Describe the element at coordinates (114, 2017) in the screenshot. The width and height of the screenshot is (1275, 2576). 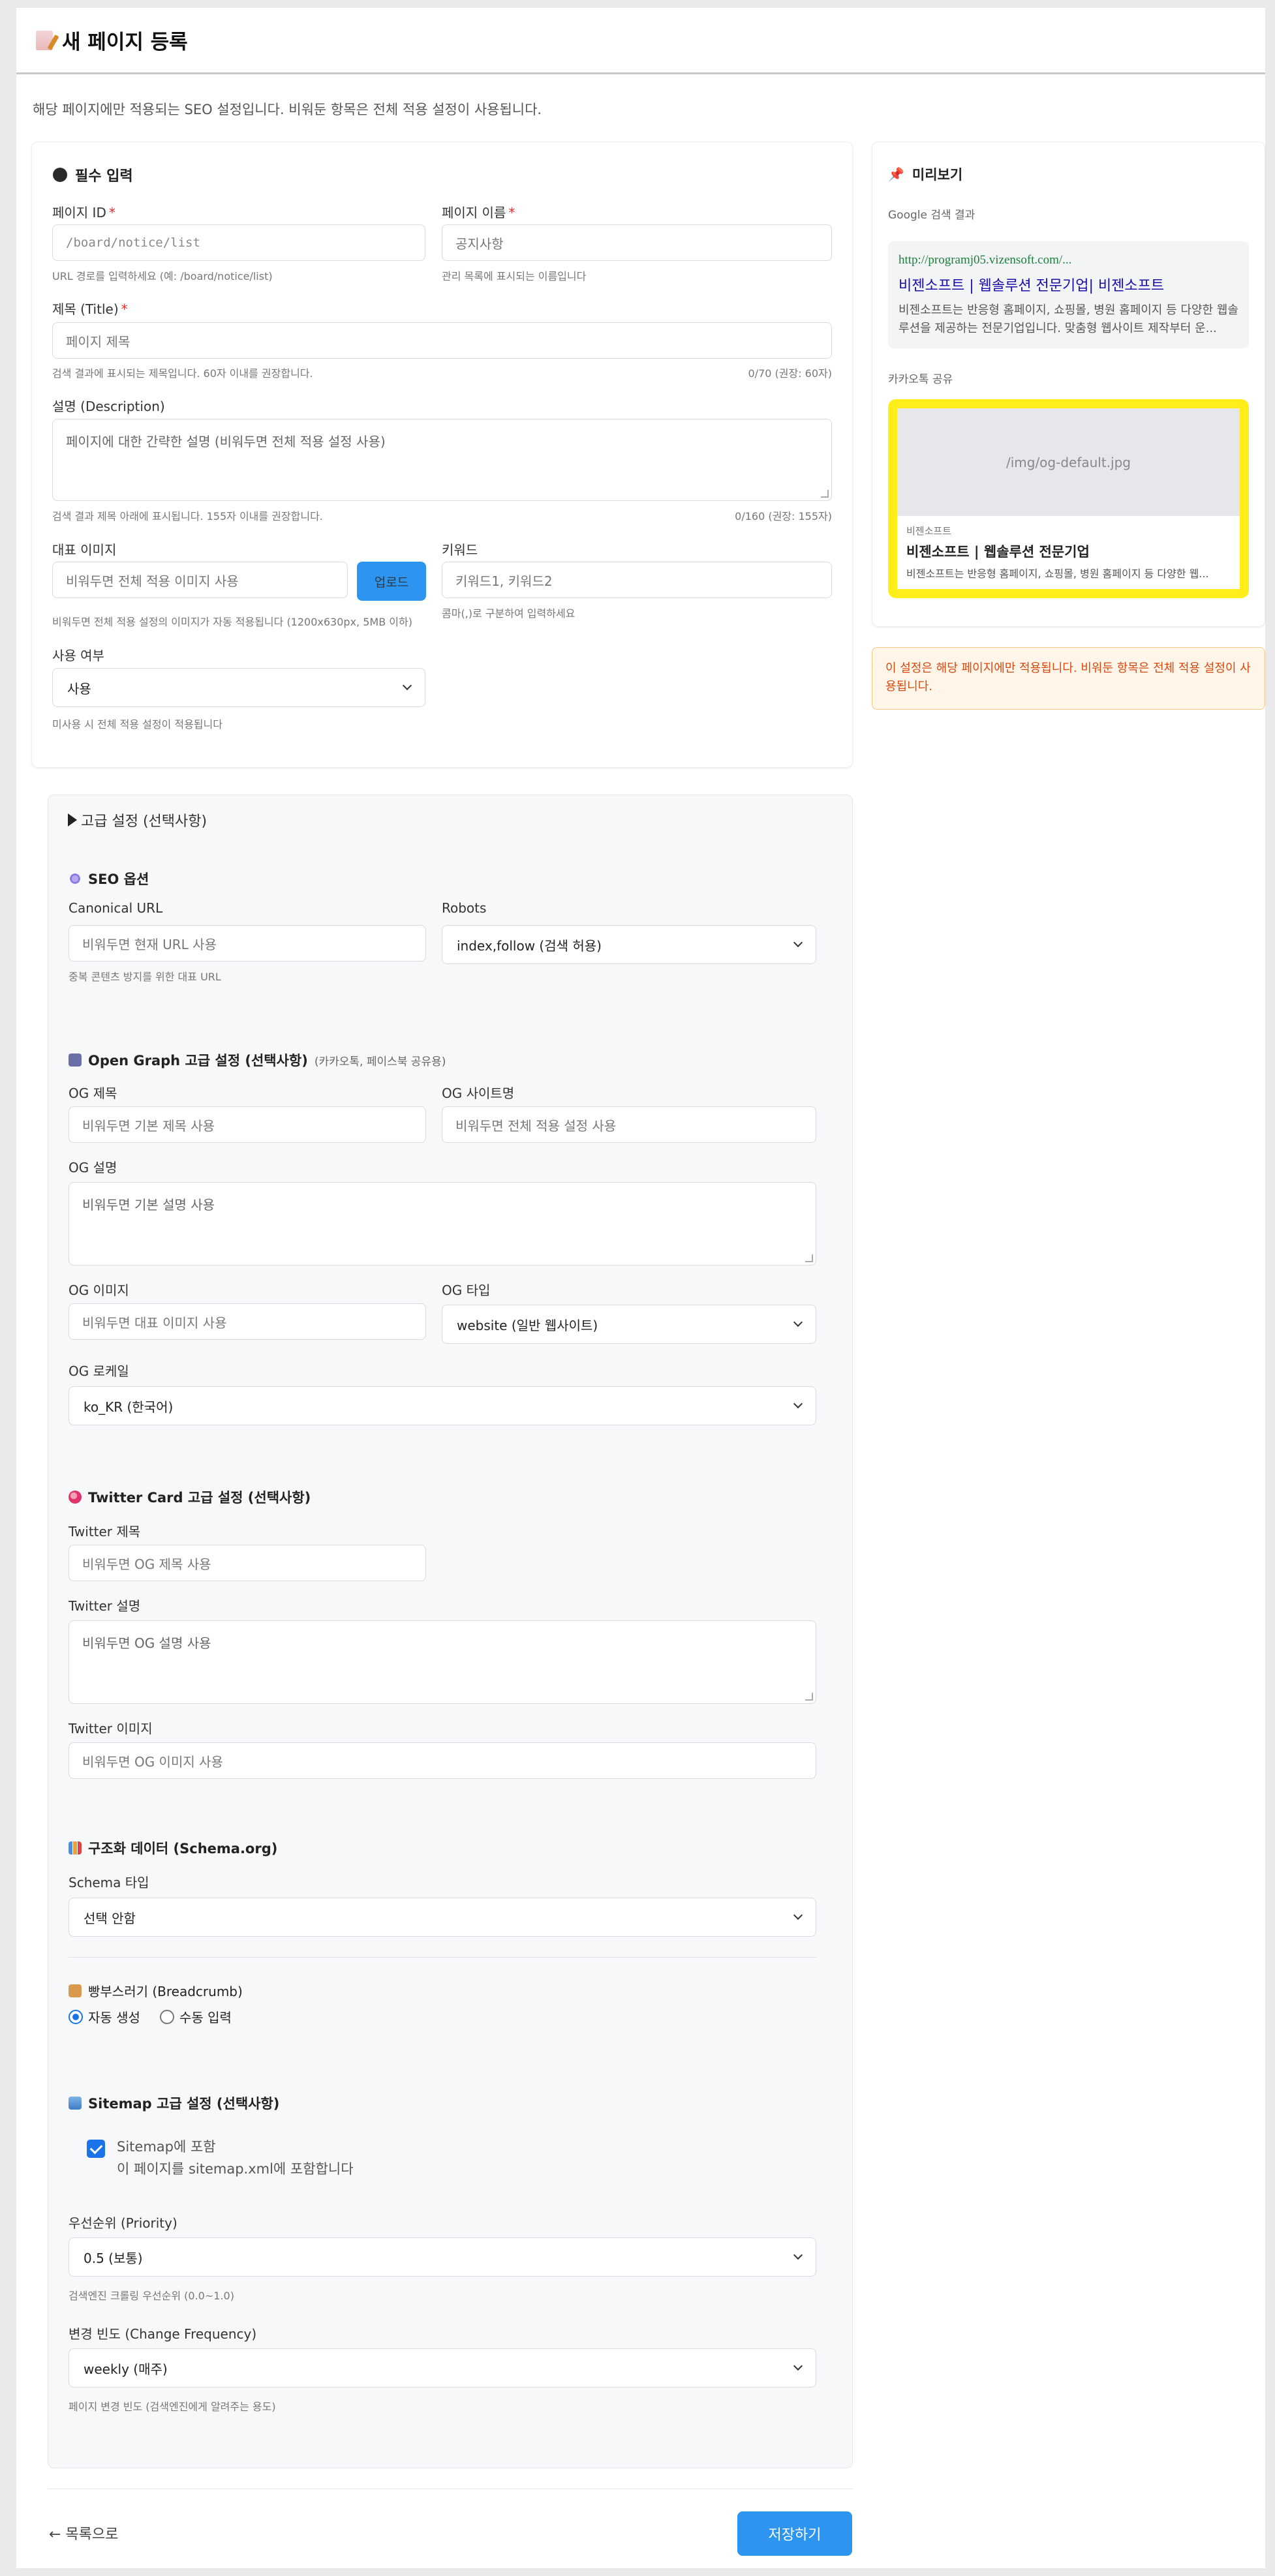
I see `breadcrumb-auto-label: 자동 생성` at that location.